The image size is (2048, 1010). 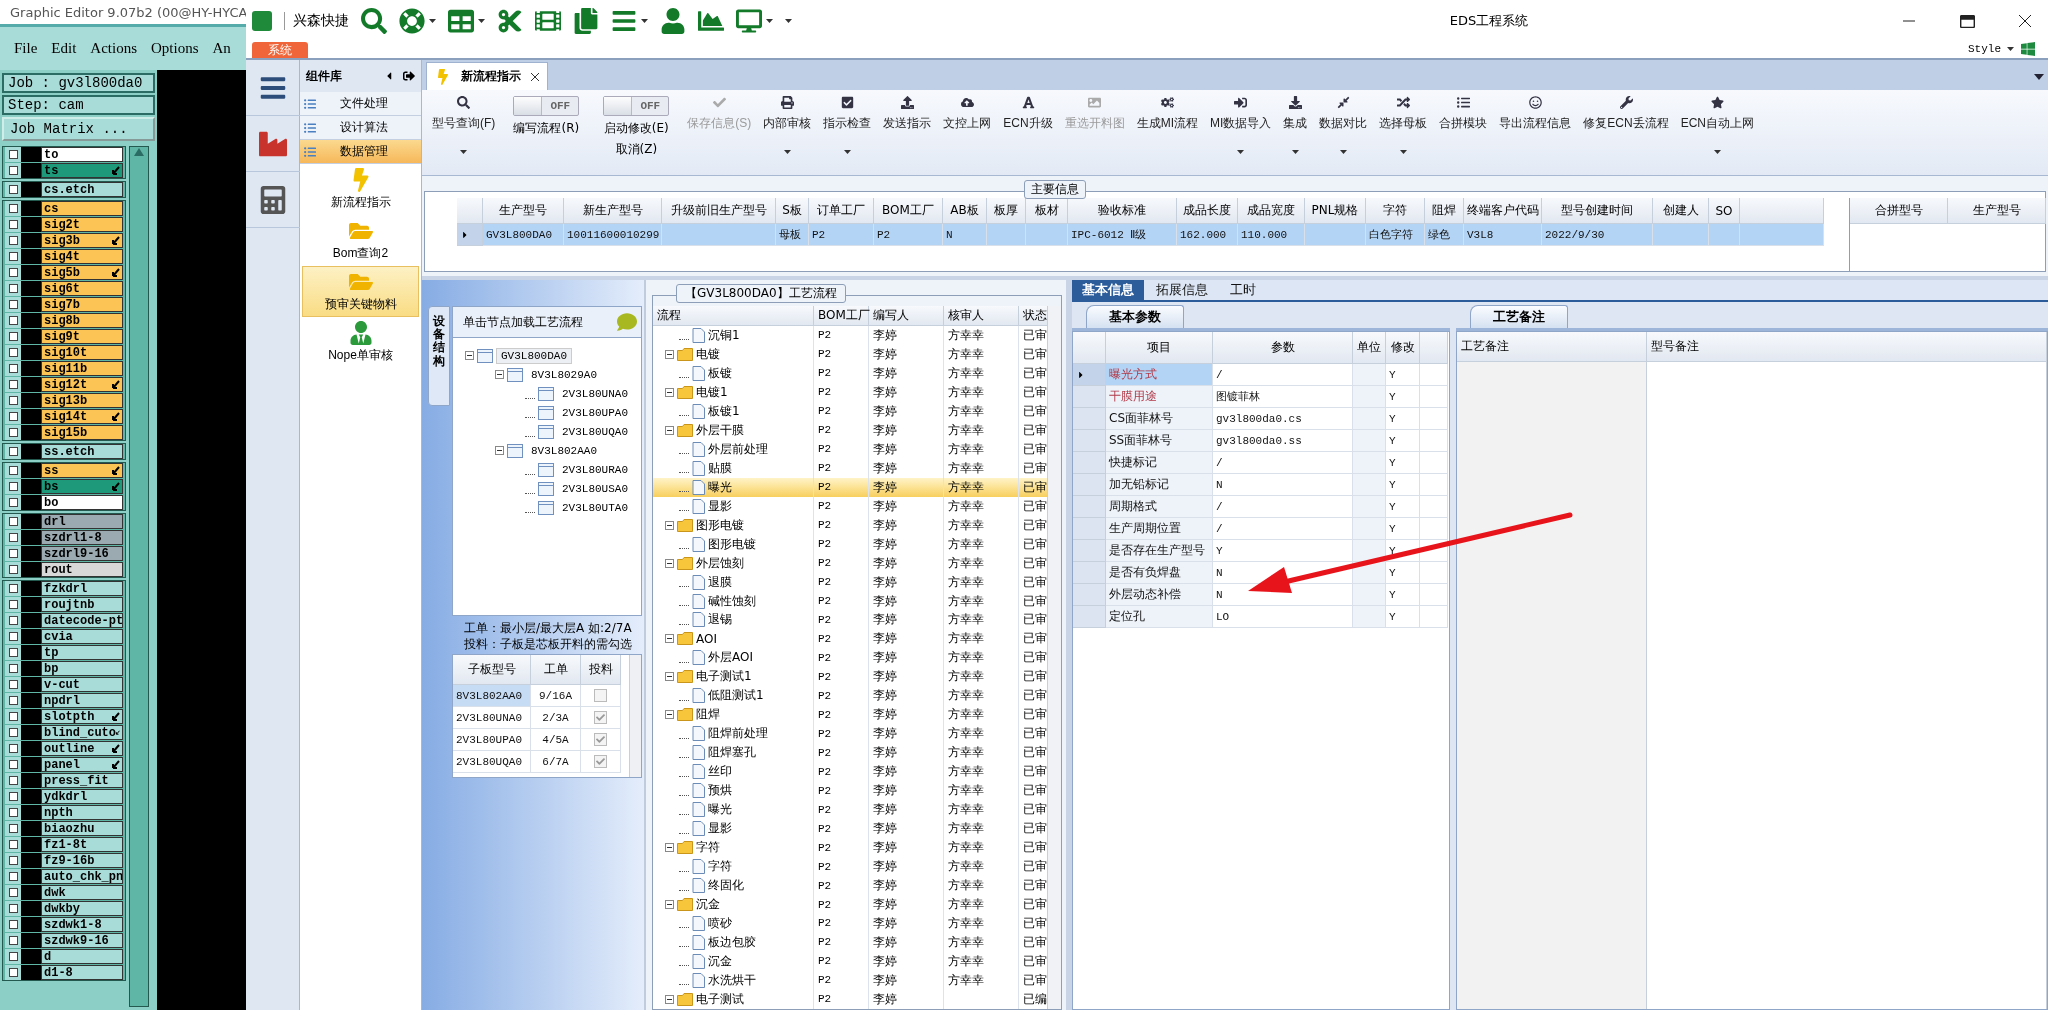 I want to click on up-arrow-icon, so click(x=139, y=152).